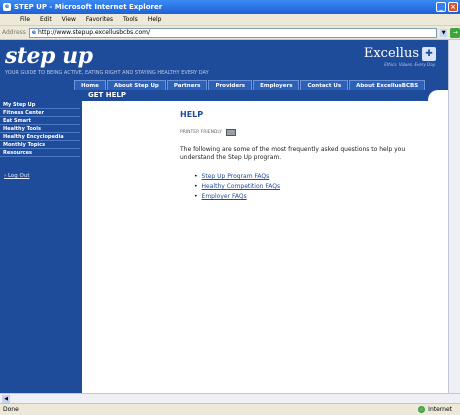  Describe the element at coordinates (231, 132) in the screenshot. I see `printer-icon` at that location.